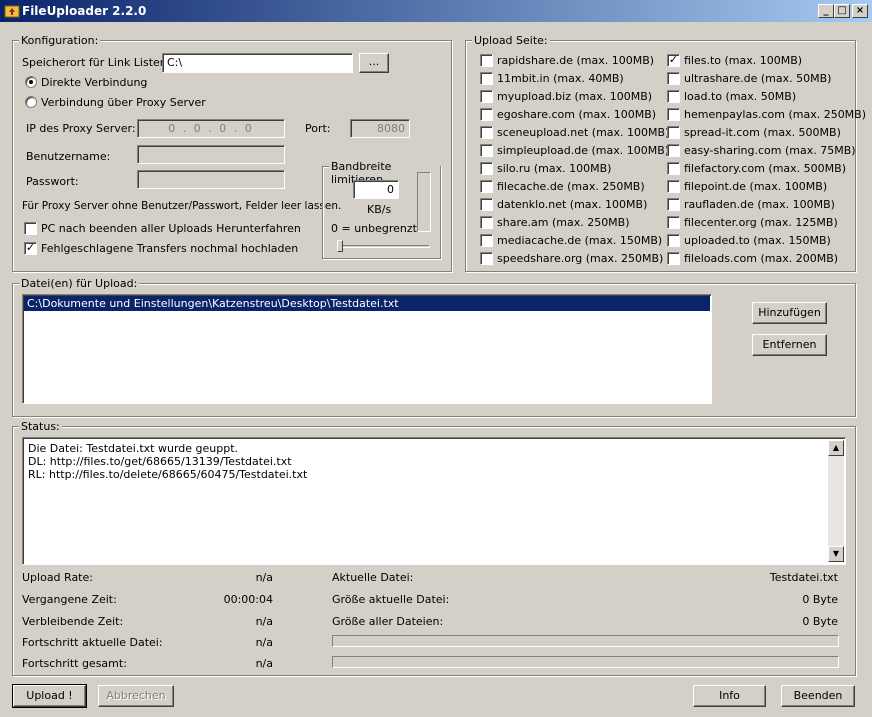 This screenshot has width=872, height=717. What do you see at coordinates (12, 11) in the screenshot?
I see `app-icon` at bounding box center [12, 11].